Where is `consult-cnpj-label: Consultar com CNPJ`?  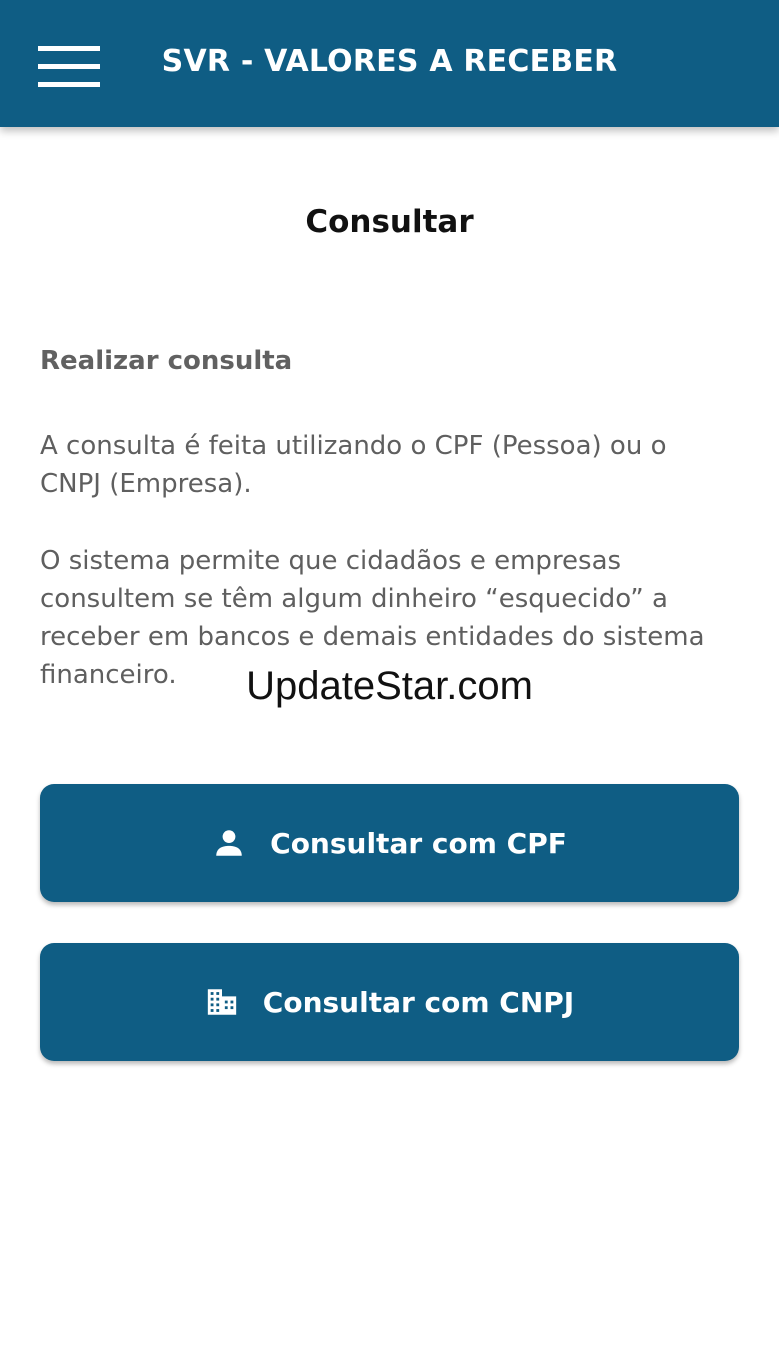 consult-cnpj-label: Consultar com CNPJ is located at coordinates (418, 1002).